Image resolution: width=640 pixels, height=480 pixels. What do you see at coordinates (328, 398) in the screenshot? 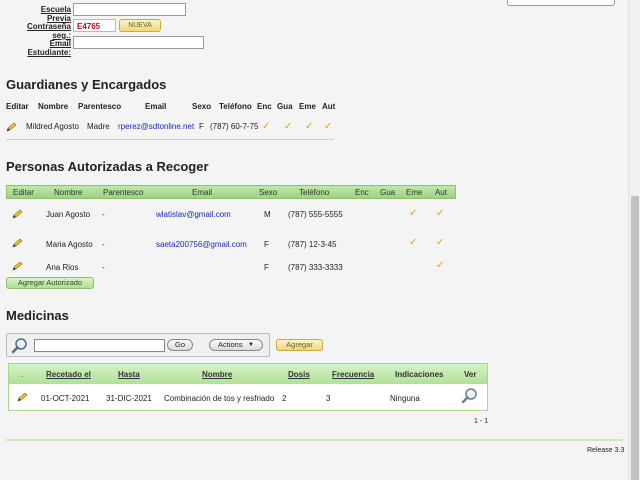
I see `medicine-frecuencia: 3` at bounding box center [328, 398].